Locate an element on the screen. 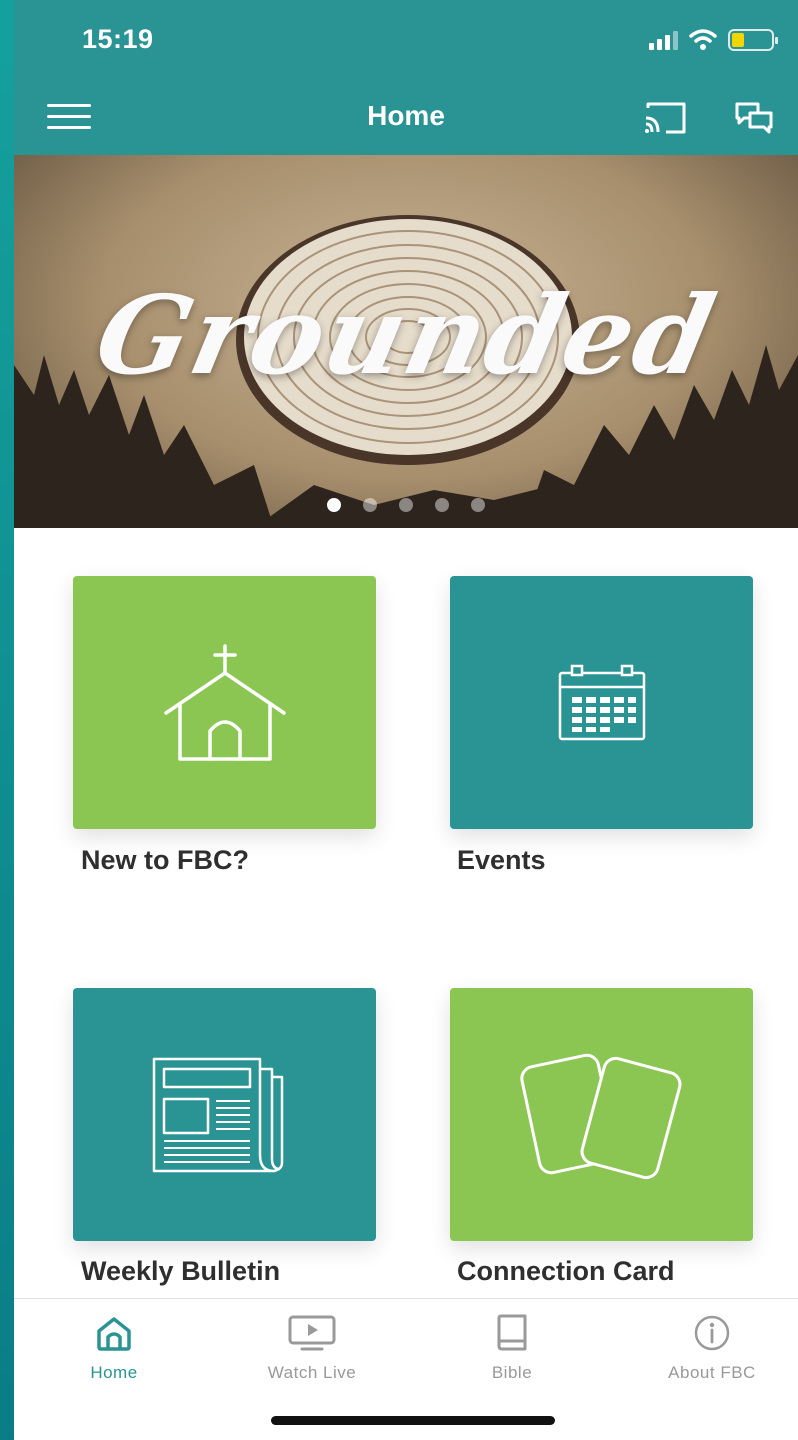  calendar-icon is located at coordinates (601, 702).